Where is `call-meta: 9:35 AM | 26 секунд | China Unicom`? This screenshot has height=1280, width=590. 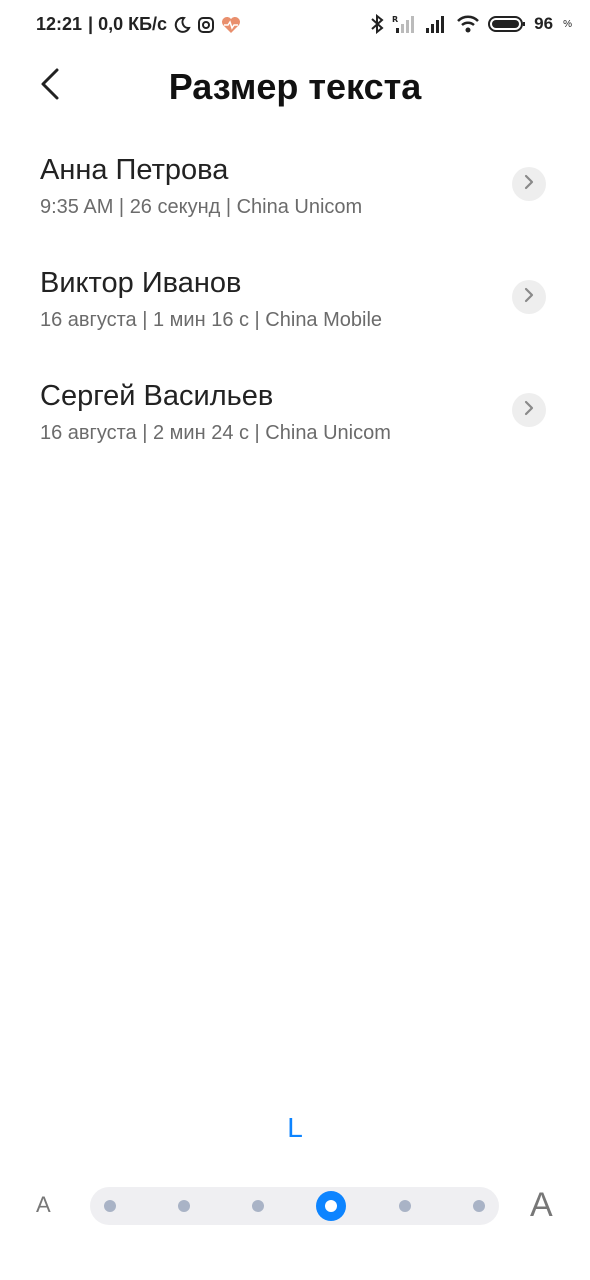 call-meta: 9:35 AM | 26 секунд | China Unicom is located at coordinates (201, 207).